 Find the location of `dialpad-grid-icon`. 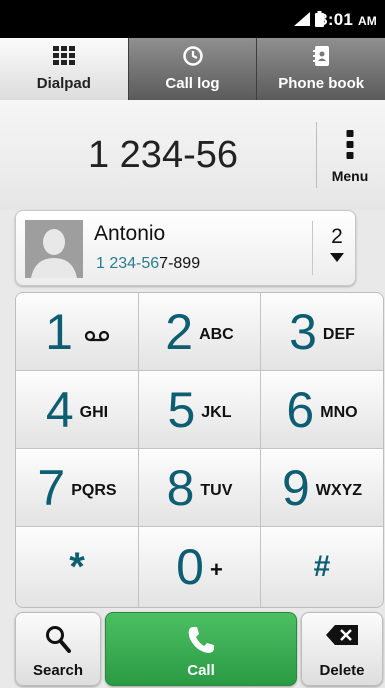

dialpad-grid-icon is located at coordinates (63, 55).